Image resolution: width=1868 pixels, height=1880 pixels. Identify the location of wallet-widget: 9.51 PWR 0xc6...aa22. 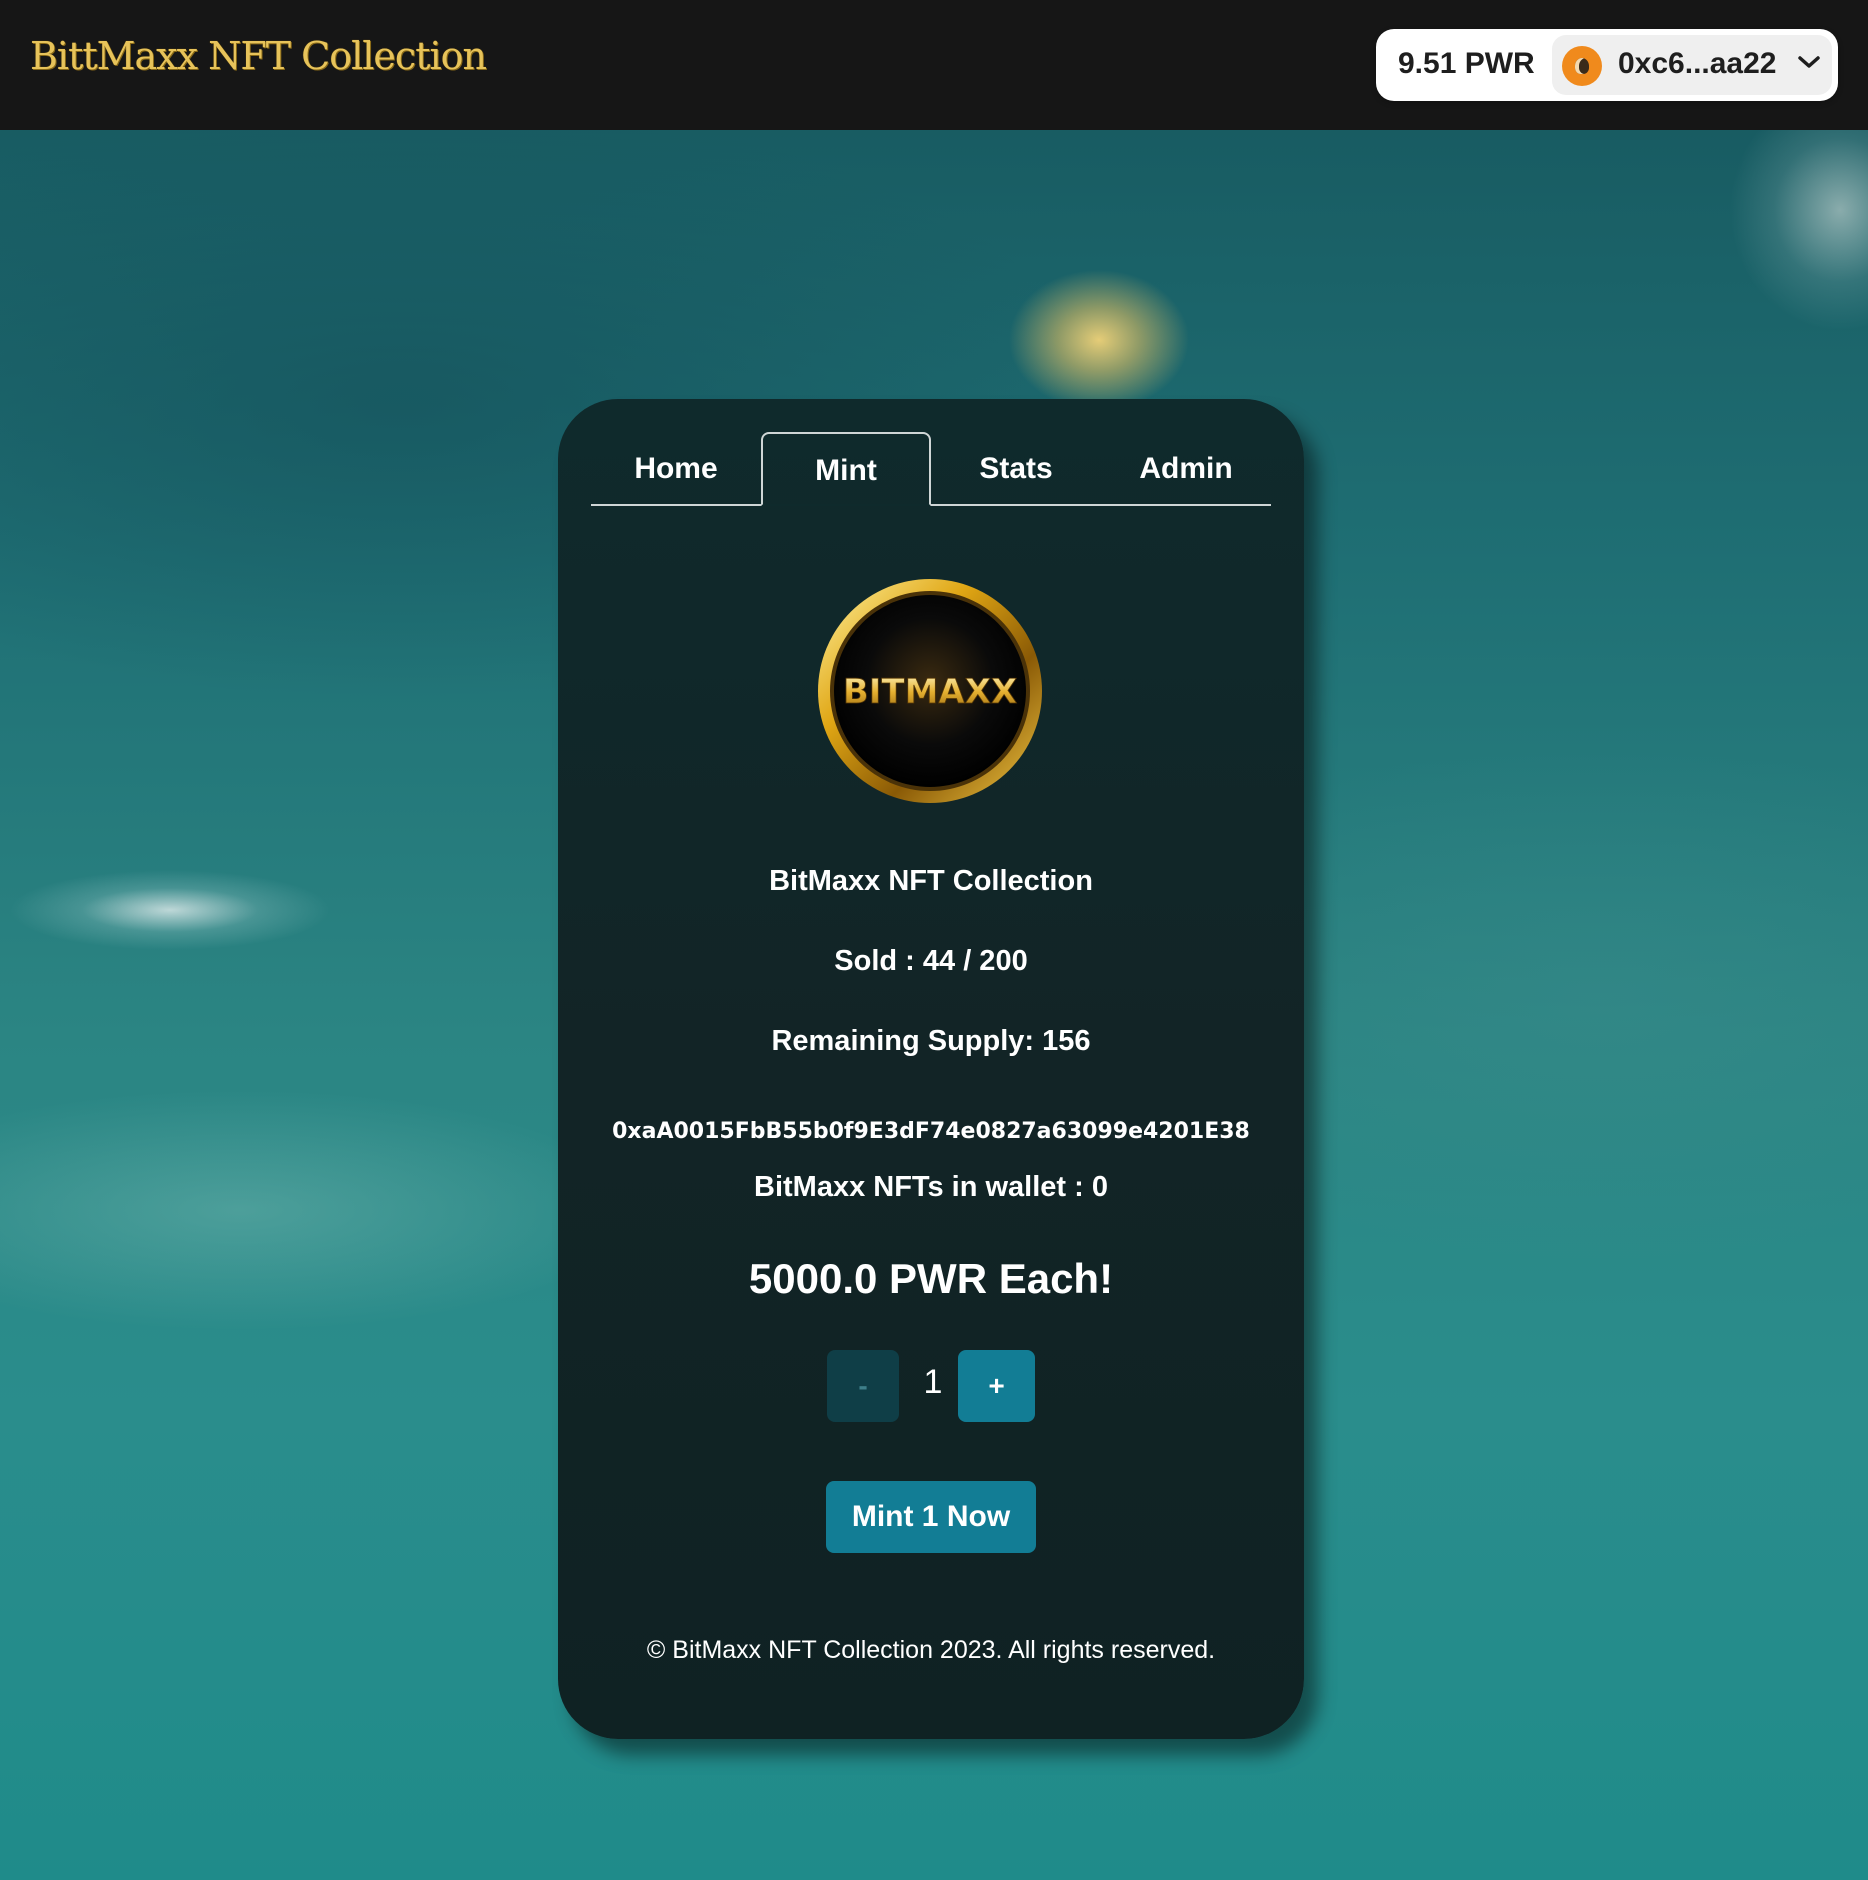
(1607, 65).